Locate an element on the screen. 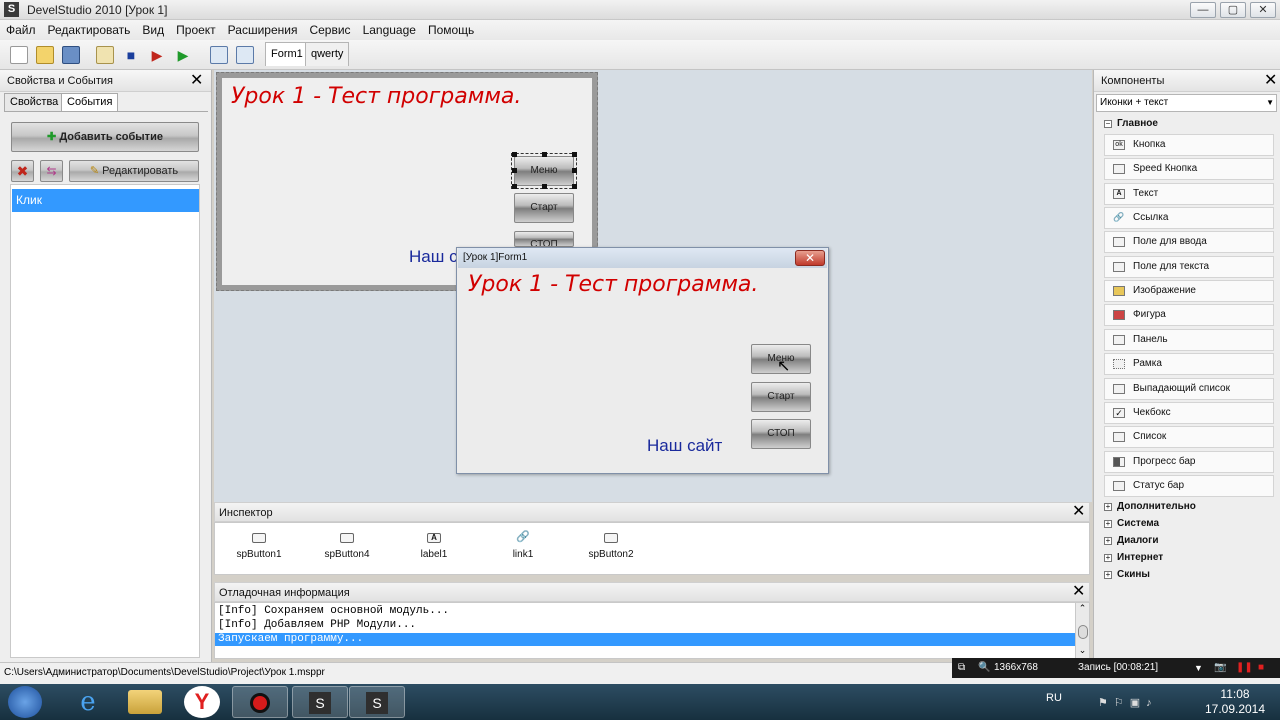  component-button: ok Кнопка is located at coordinates (1189, 145).